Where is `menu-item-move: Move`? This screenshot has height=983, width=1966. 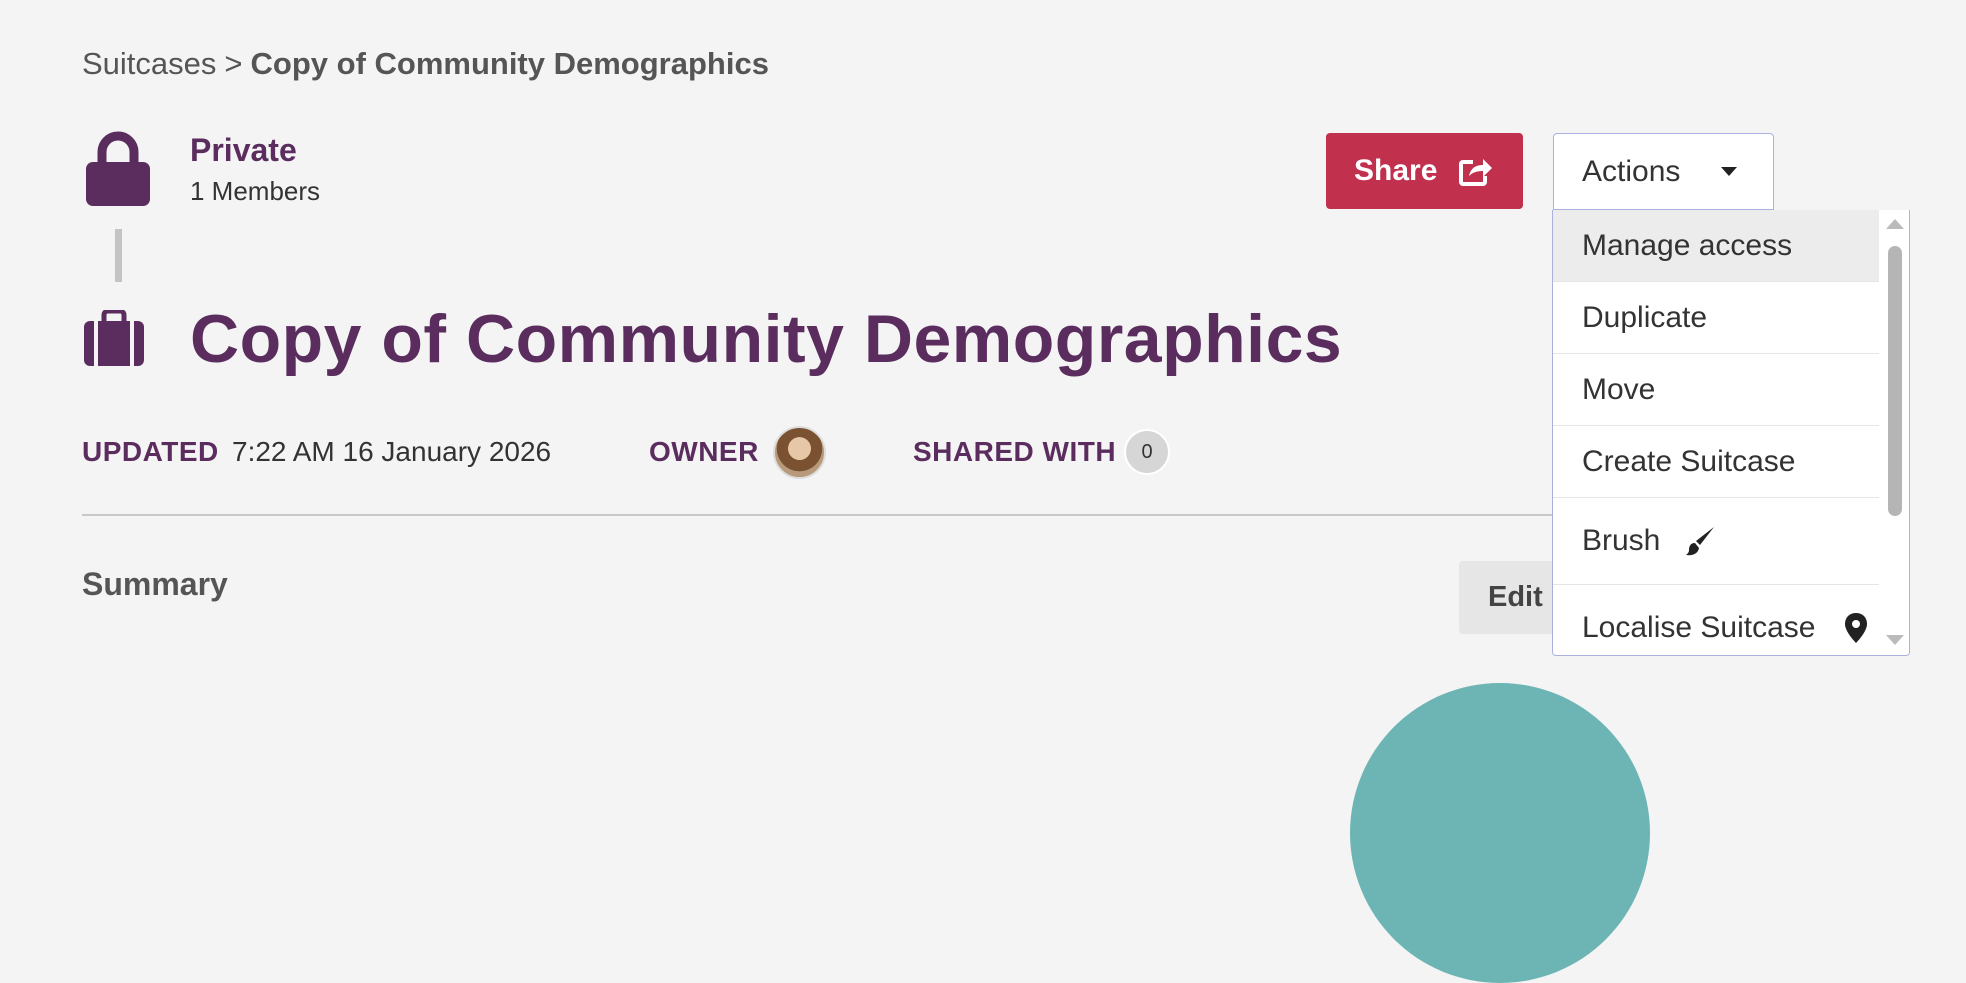 menu-item-move: Move is located at coordinates (1716, 390).